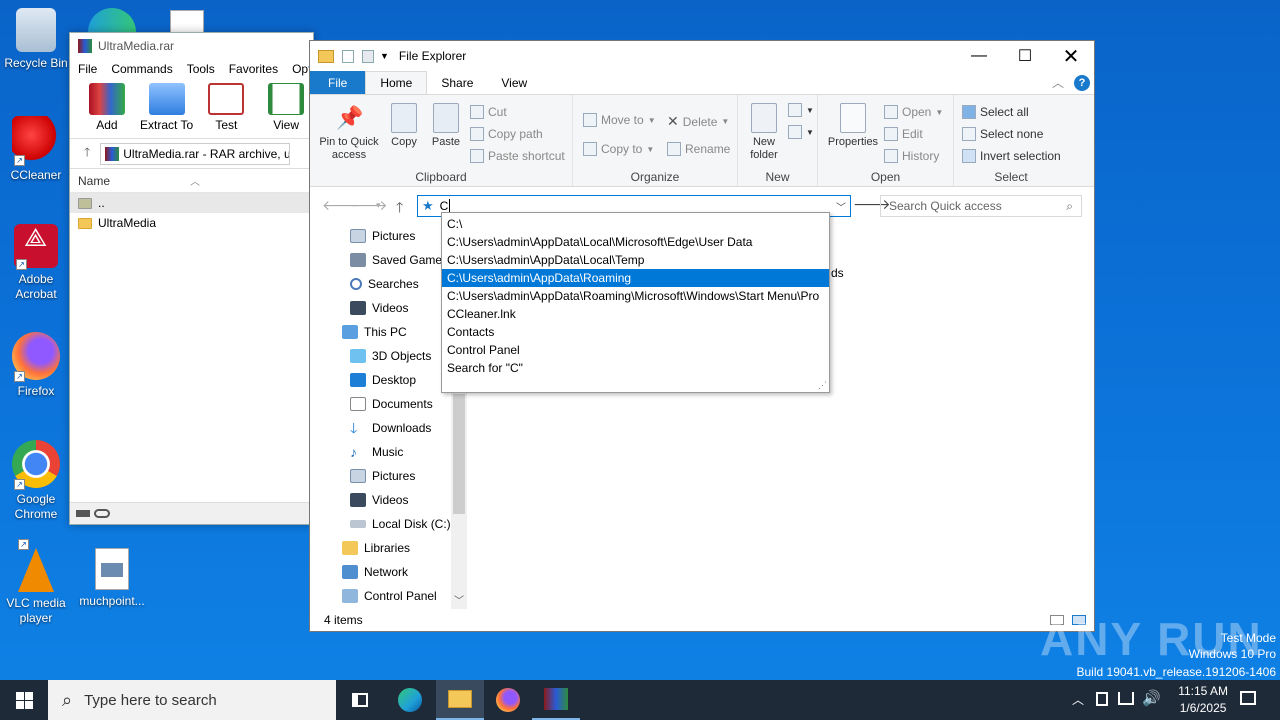  Describe the element at coordinates (388, 524) in the screenshot. I see `nav-item-local-disk: Local Disk (C:)` at that location.